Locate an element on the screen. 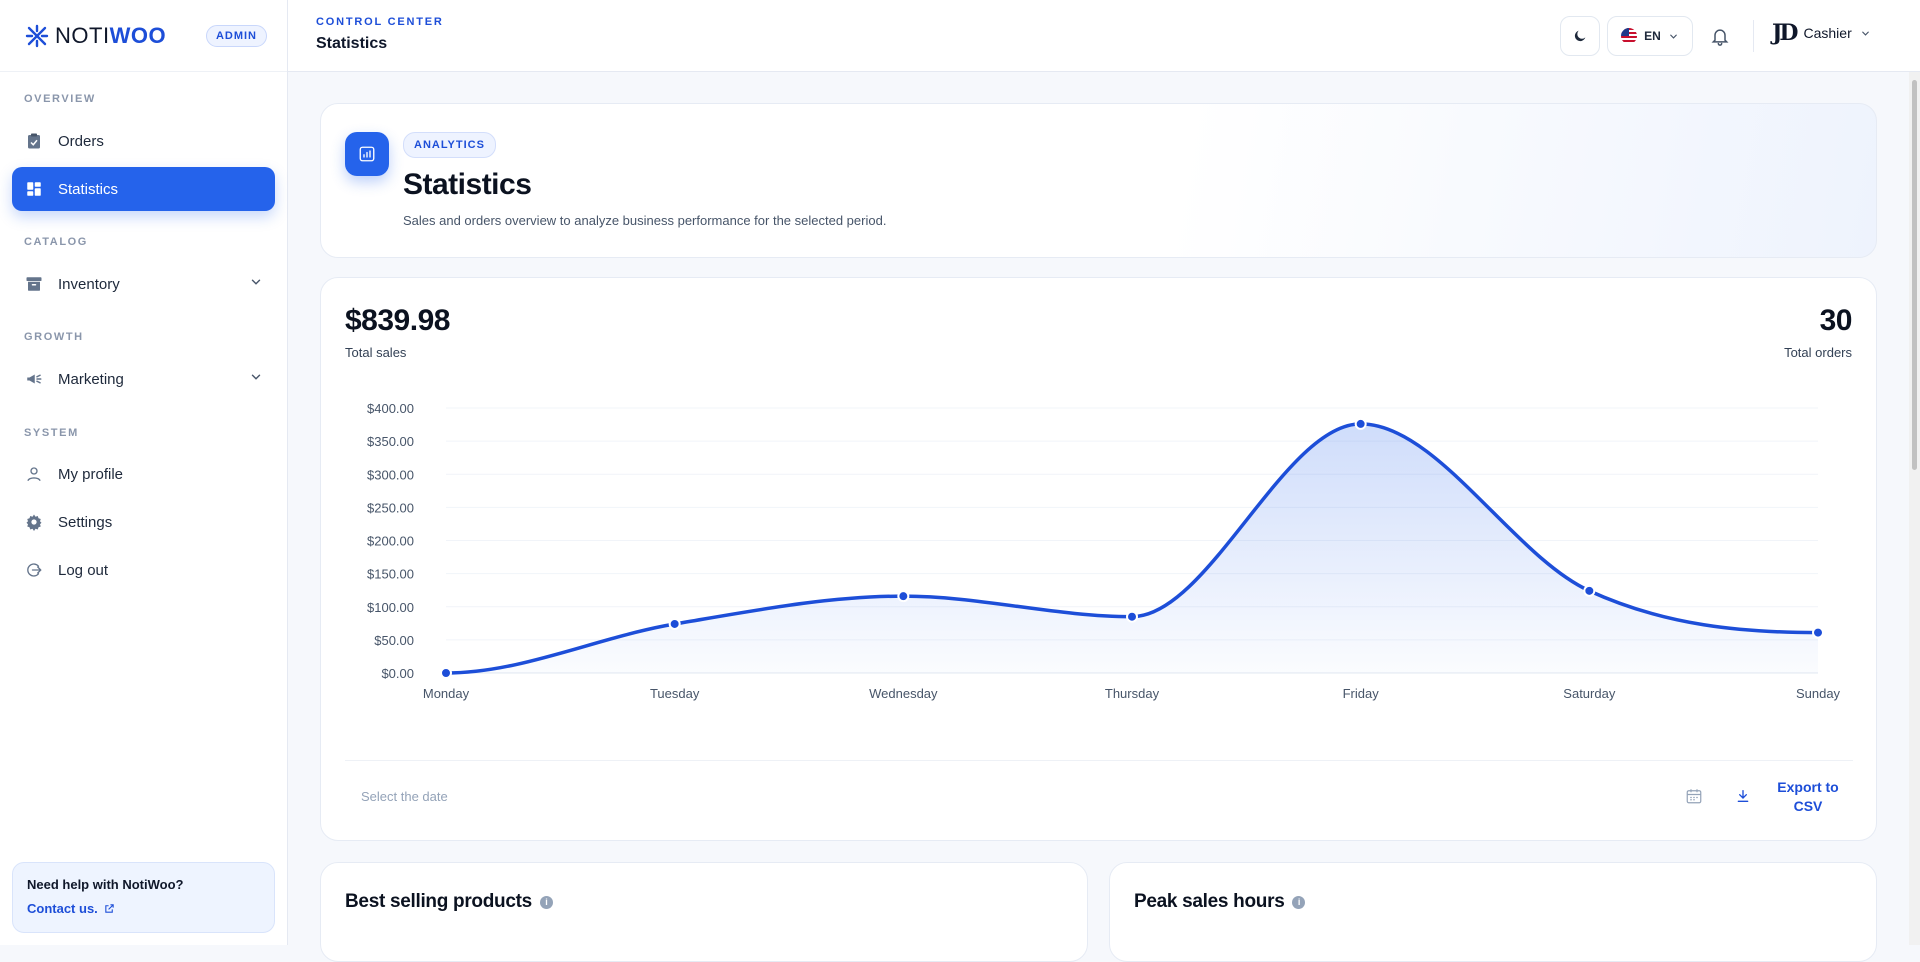 The image size is (1920, 962). us-flag-icon is located at coordinates (1629, 36).